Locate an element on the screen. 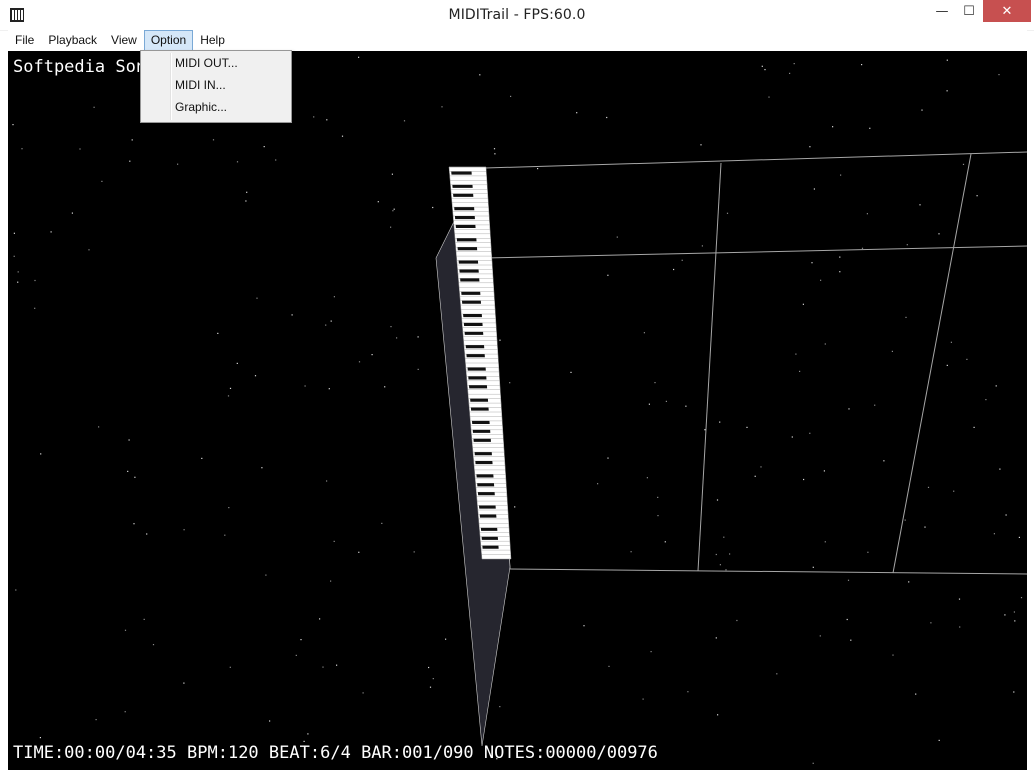 Image resolution: width=1034 pixels, height=778 pixels. minimize-button: — is located at coordinates (942, 11).